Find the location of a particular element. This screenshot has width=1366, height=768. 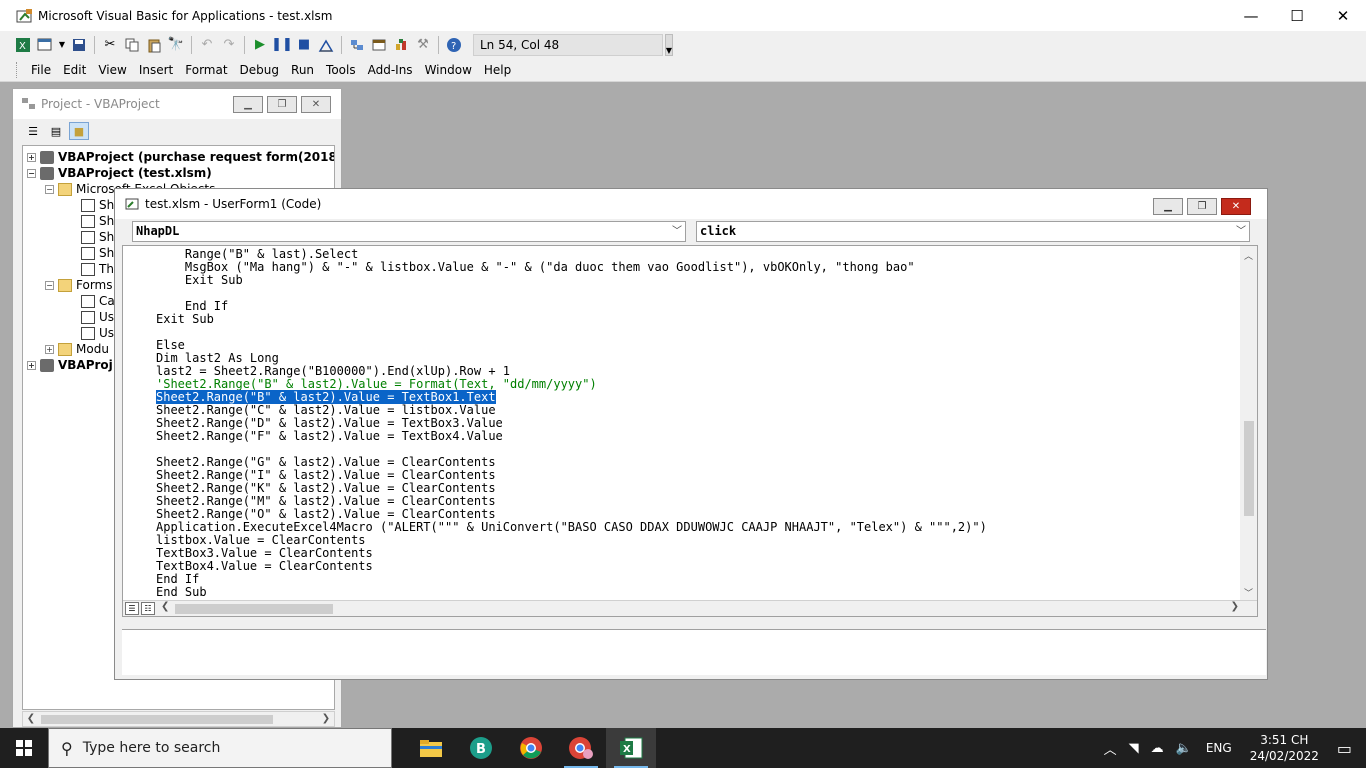

menu-debug: Debug is located at coordinates (259, 70).